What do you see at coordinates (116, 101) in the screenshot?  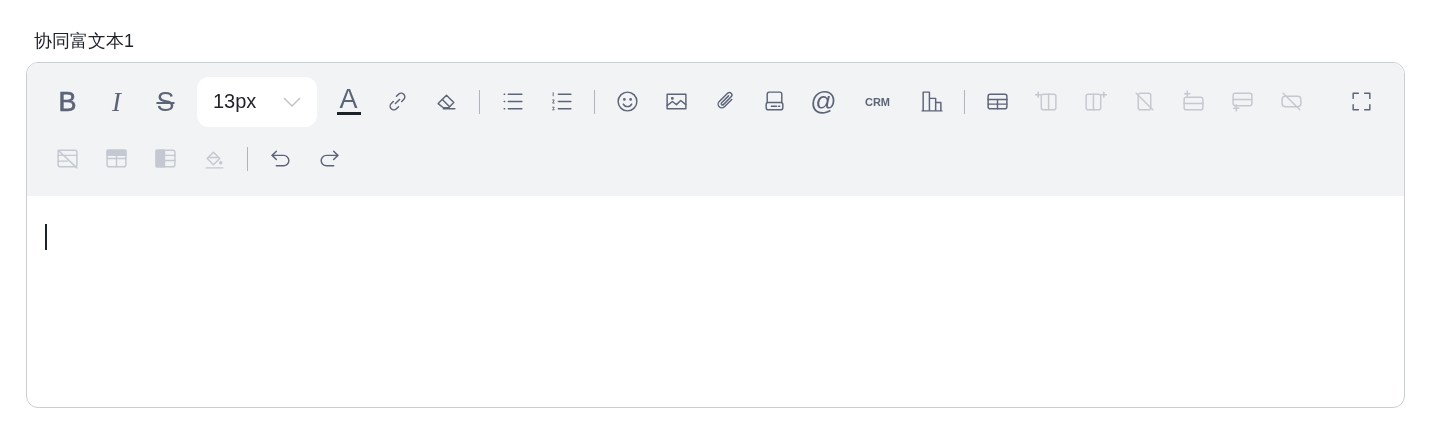 I see `italic-button: I` at bounding box center [116, 101].